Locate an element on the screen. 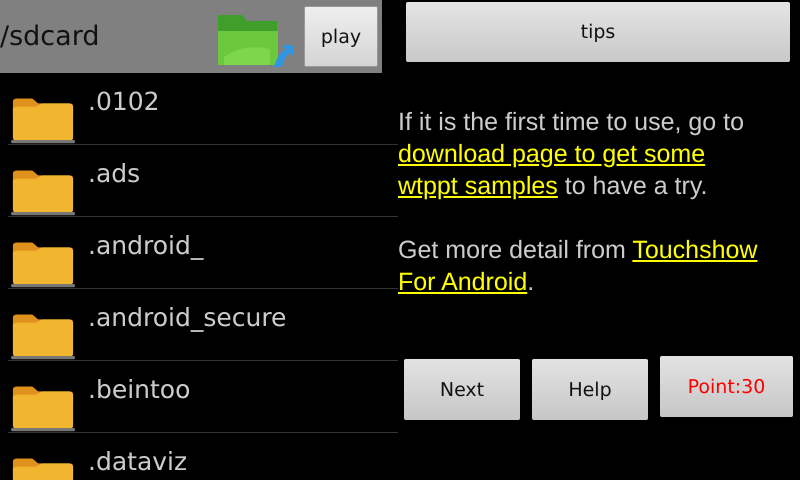 This screenshot has width=800, height=480. play-button: play is located at coordinates (341, 36).